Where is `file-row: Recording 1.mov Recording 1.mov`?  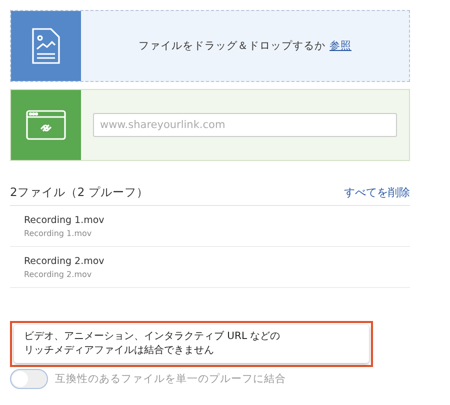
file-row: Recording 1.mov Recording 1.mov is located at coordinates (210, 226).